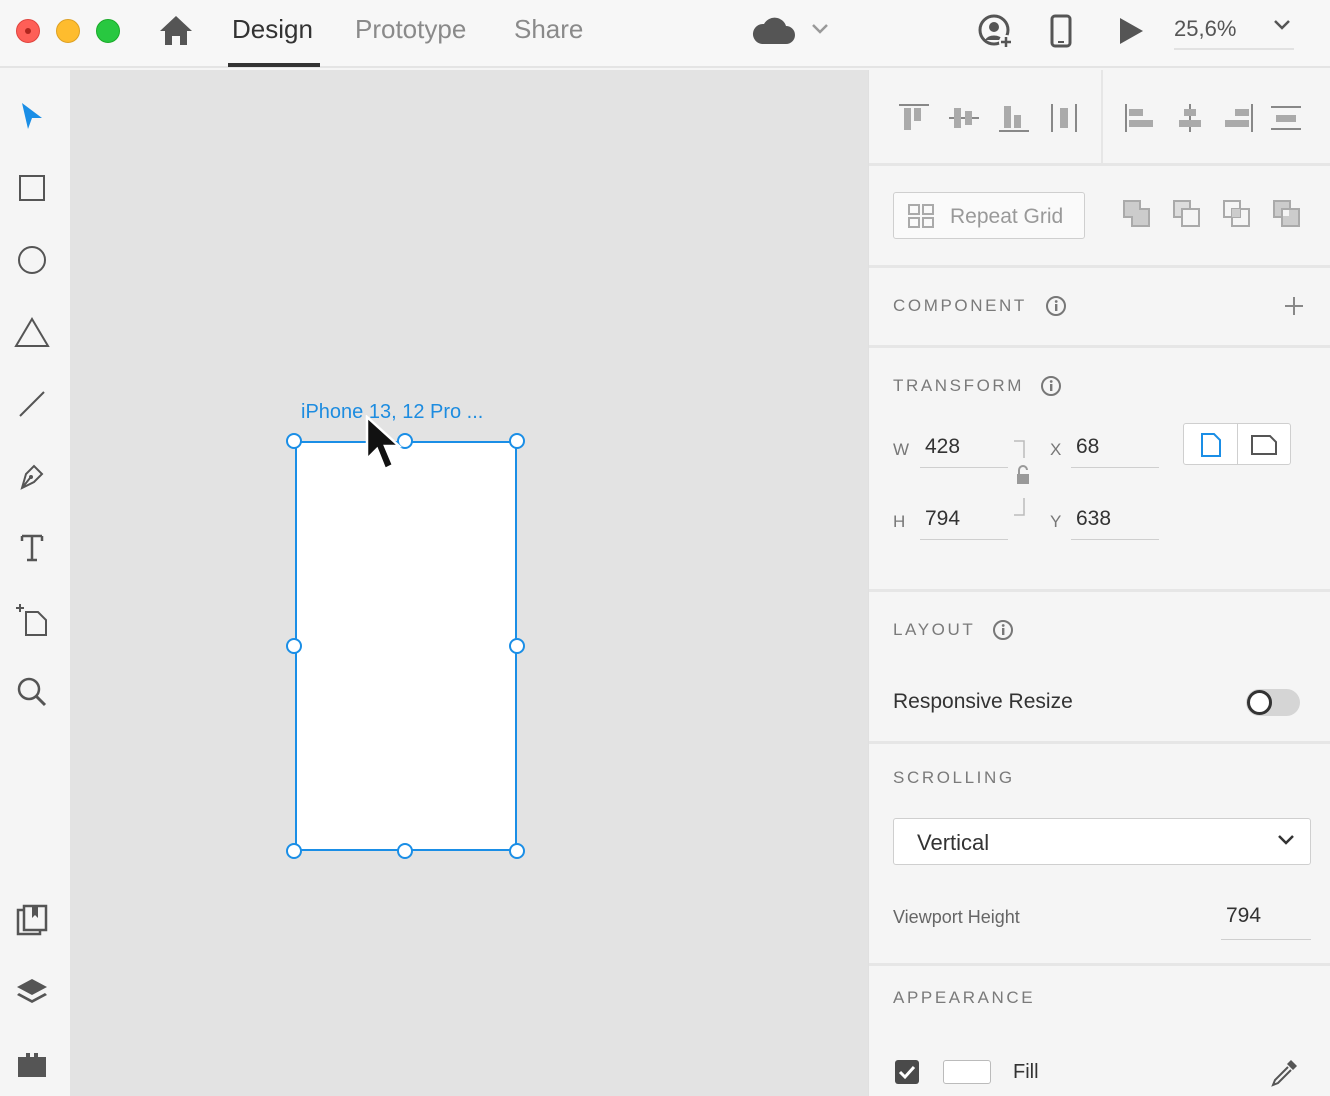  I want to click on rectangle-icon, so click(32, 188).